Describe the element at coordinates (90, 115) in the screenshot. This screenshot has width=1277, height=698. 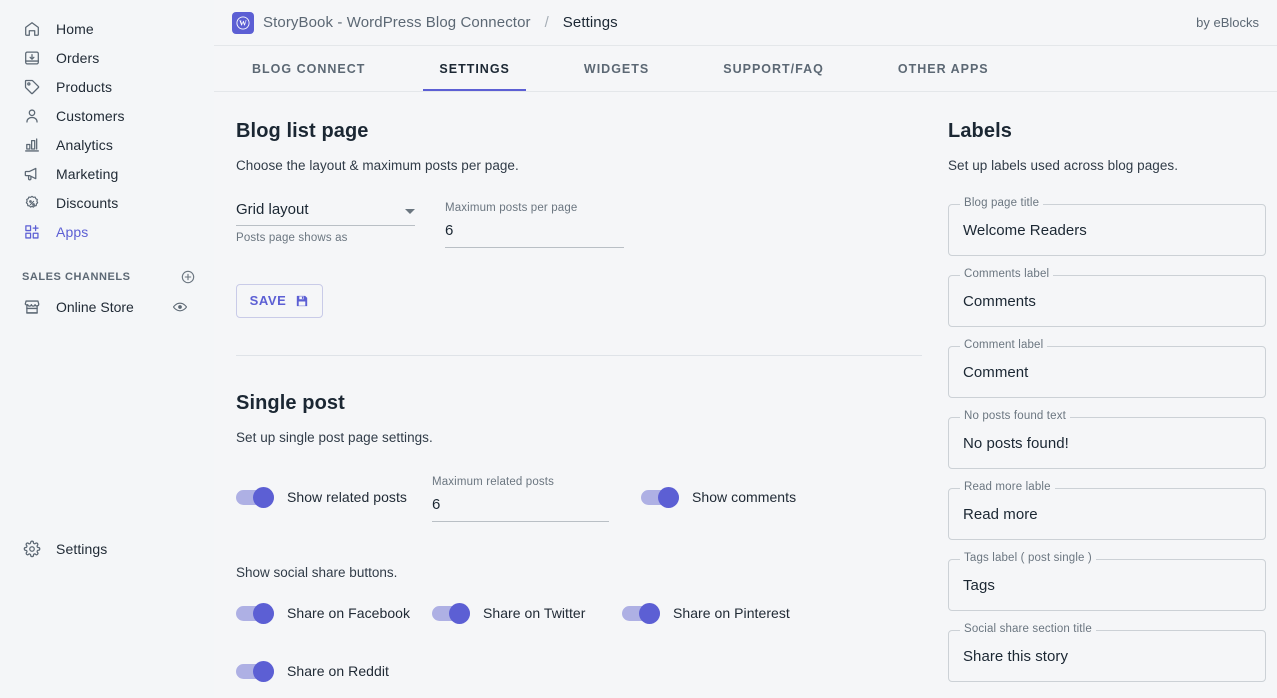
I see `sidebar-item-label: Customers` at that location.